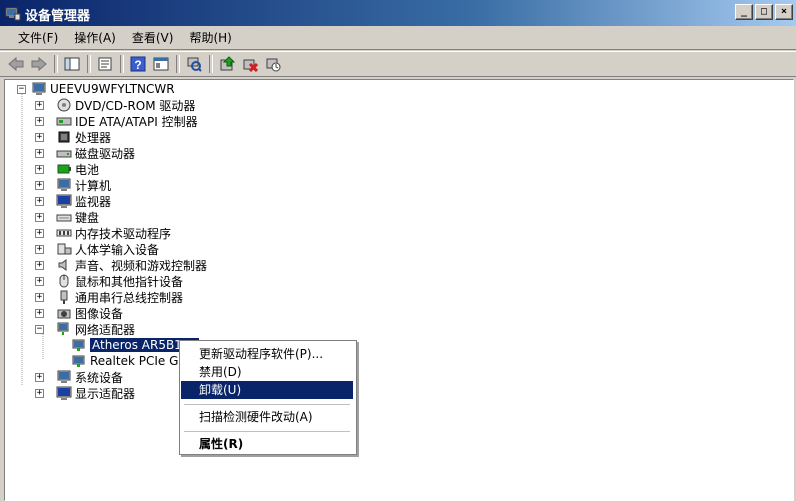 The height and width of the screenshot is (502, 796). Describe the element at coordinates (64, 137) in the screenshot. I see `processor-icon` at that location.